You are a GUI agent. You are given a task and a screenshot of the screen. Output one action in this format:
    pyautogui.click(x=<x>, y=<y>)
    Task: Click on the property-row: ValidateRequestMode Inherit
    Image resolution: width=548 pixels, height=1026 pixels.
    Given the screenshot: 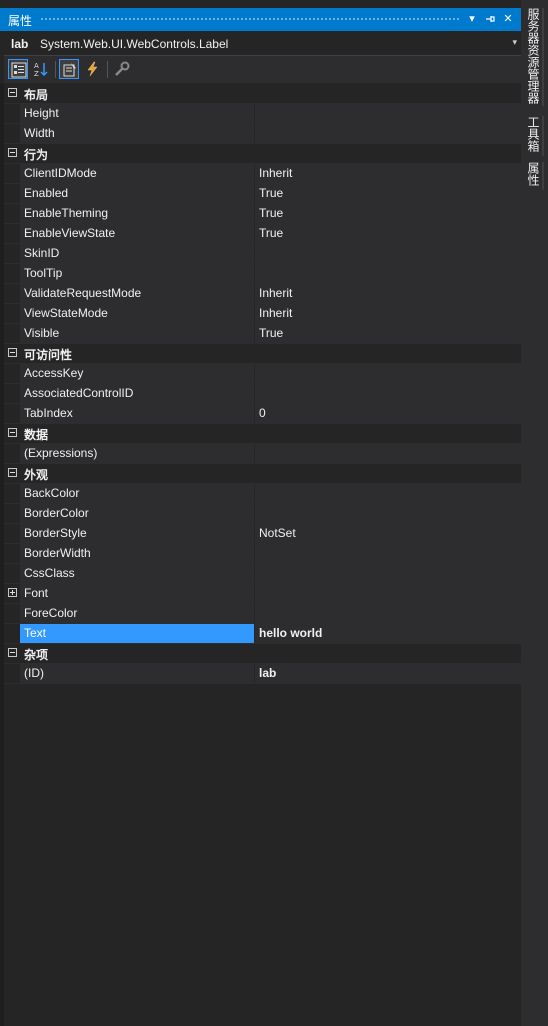 What is the action you would take?
    pyautogui.click(x=262, y=294)
    